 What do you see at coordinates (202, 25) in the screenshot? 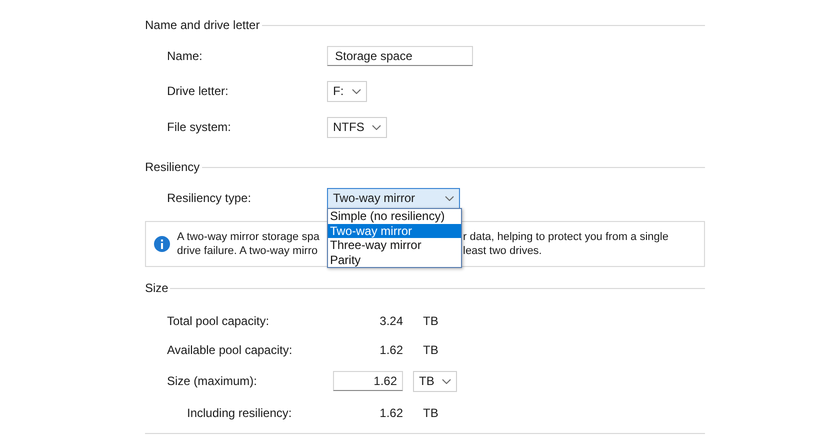
I see `section-title: Name and drive letter` at bounding box center [202, 25].